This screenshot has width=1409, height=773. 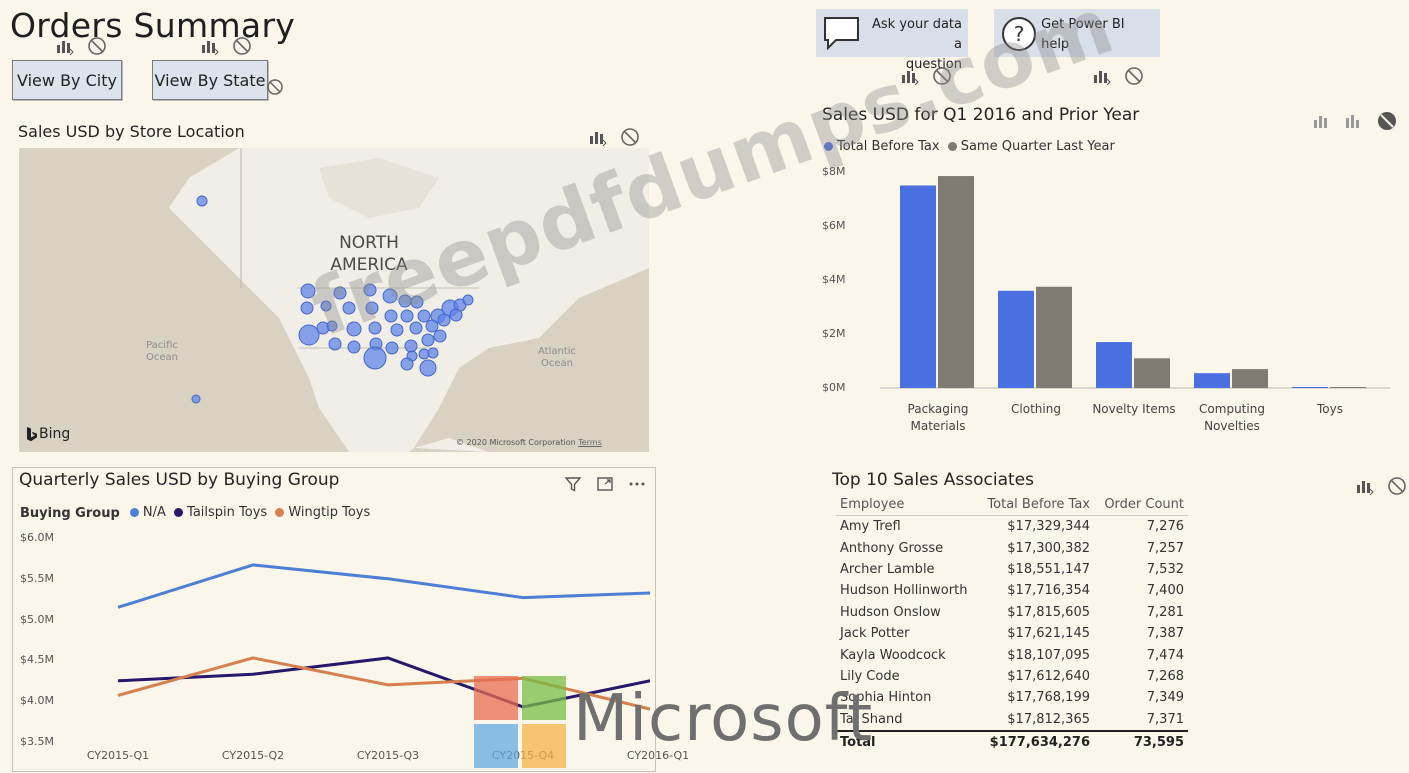 I want to click on view-by-city-button: View By City, so click(x=67, y=80).